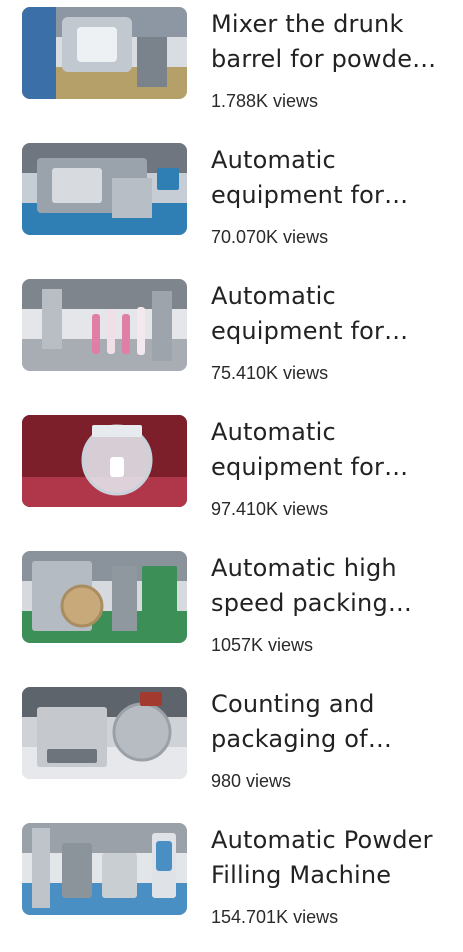  What do you see at coordinates (328, 42) in the screenshot?
I see `video-title: Mixer the drunk barrel for powder mixing` at bounding box center [328, 42].